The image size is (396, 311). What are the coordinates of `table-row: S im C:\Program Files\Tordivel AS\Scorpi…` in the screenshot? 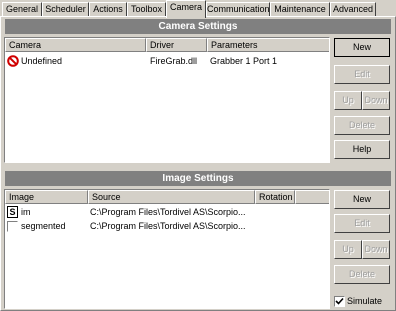 It's located at (167, 212).